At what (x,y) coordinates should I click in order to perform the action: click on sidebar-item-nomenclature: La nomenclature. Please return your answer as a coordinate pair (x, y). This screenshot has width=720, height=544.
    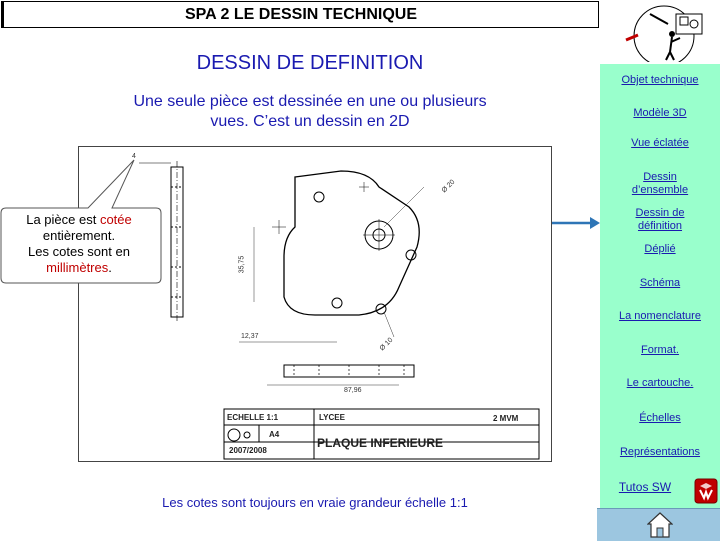
    Looking at the image, I should click on (660, 316).